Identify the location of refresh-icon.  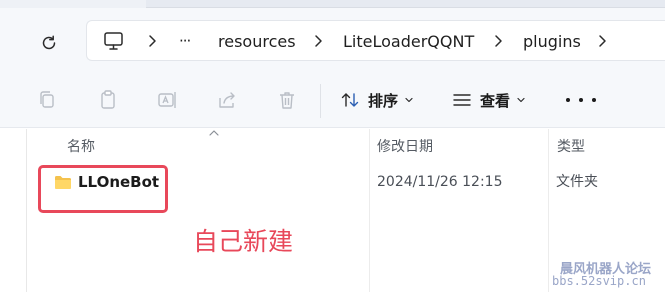
(49, 42).